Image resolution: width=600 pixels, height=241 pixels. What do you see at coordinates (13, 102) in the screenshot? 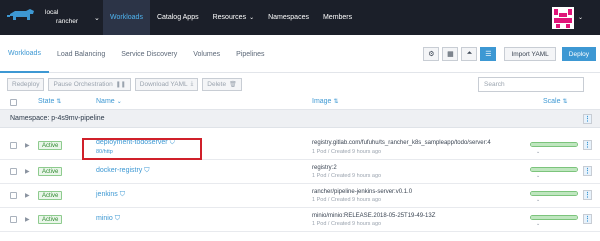
I see `select-all-checkbox` at bounding box center [13, 102].